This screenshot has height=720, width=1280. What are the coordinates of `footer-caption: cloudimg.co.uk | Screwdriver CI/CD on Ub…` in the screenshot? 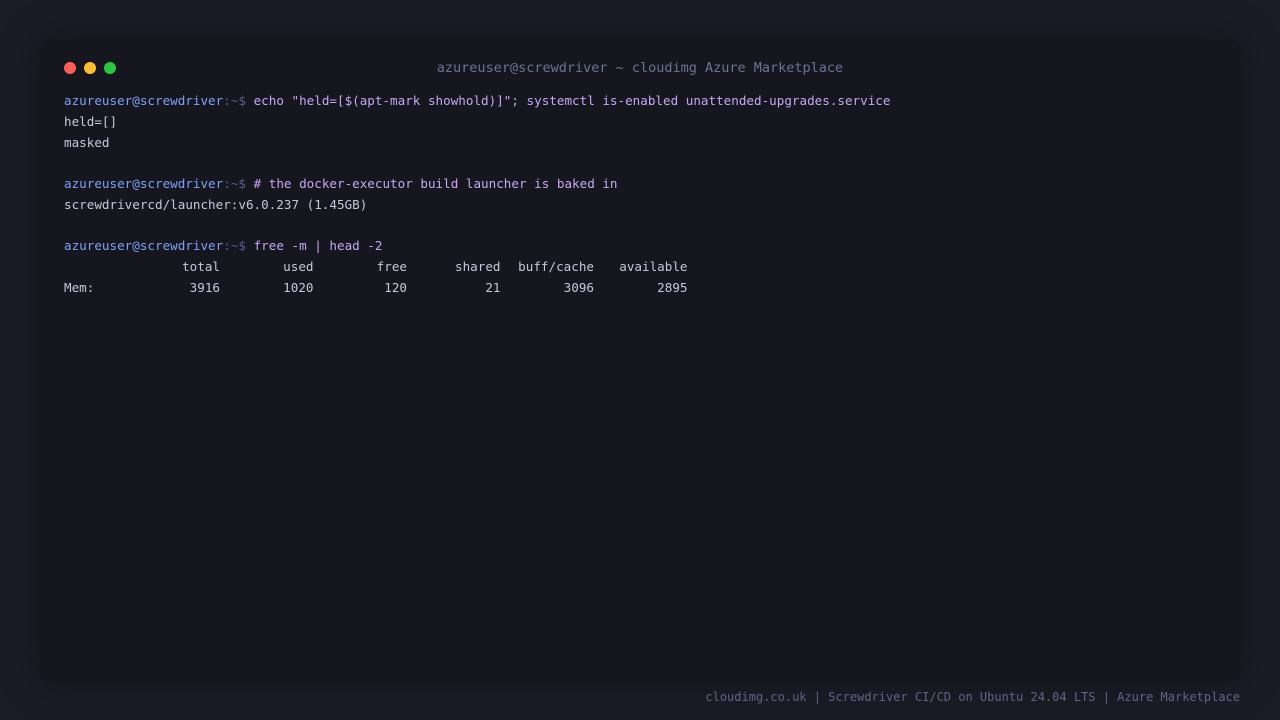 It's located at (972, 697).